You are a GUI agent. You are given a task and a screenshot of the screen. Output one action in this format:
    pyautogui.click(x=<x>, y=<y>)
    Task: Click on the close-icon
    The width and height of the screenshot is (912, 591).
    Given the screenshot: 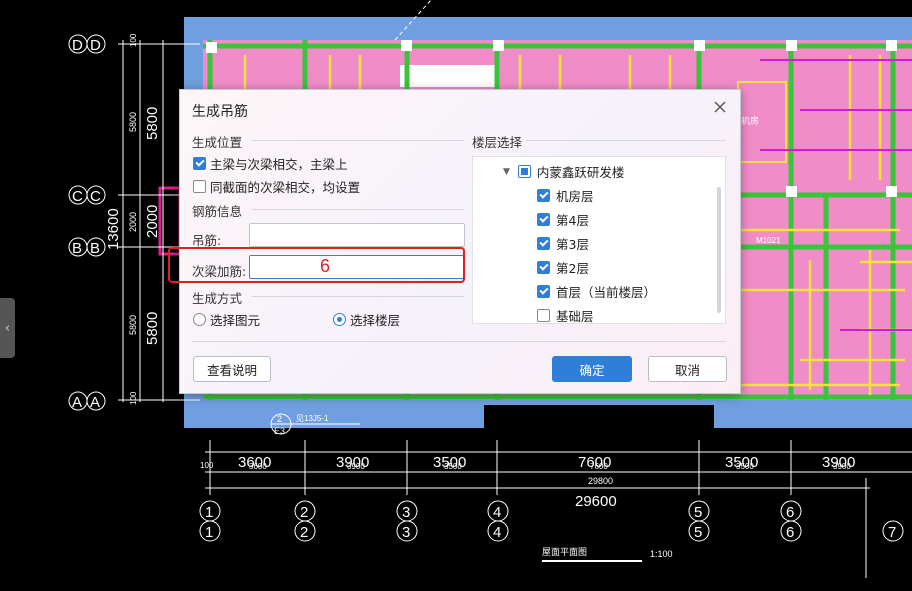 What is the action you would take?
    pyautogui.click(x=720, y=107)
    